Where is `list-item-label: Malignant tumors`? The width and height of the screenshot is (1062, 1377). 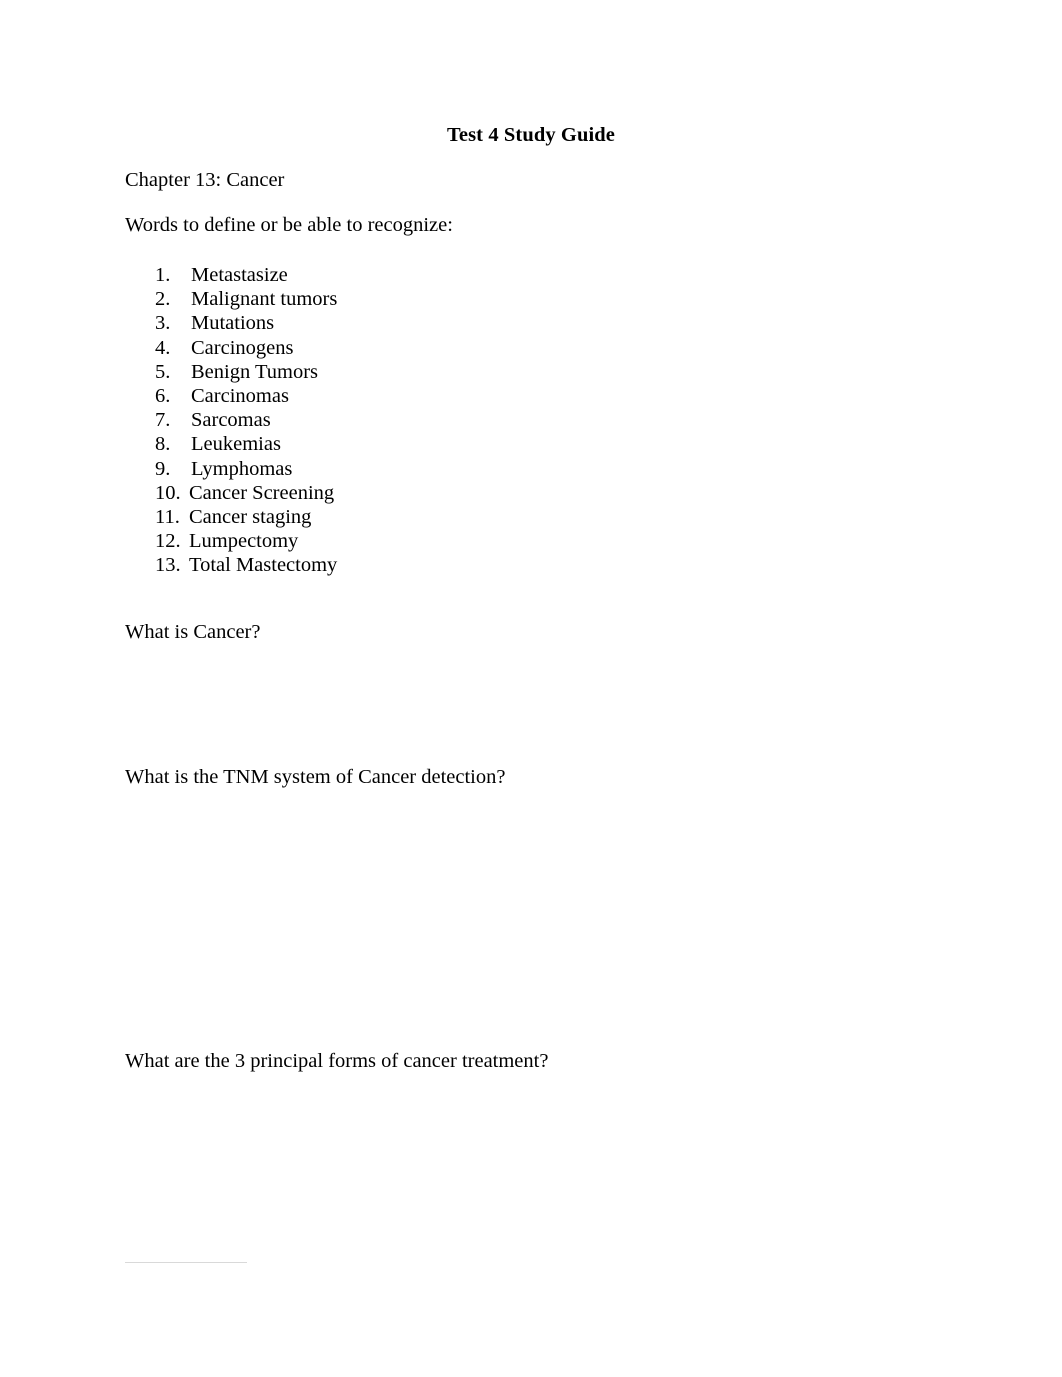
list-item-label: Malignant tumors is located at coordinates (264, 299).